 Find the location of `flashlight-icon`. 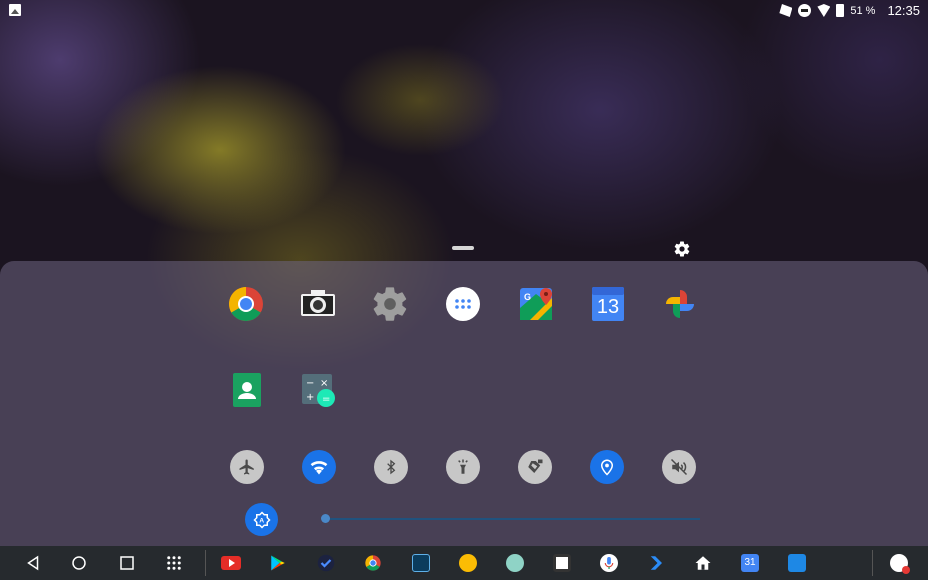

flashlight-icon is located at coordinates (463, 466).